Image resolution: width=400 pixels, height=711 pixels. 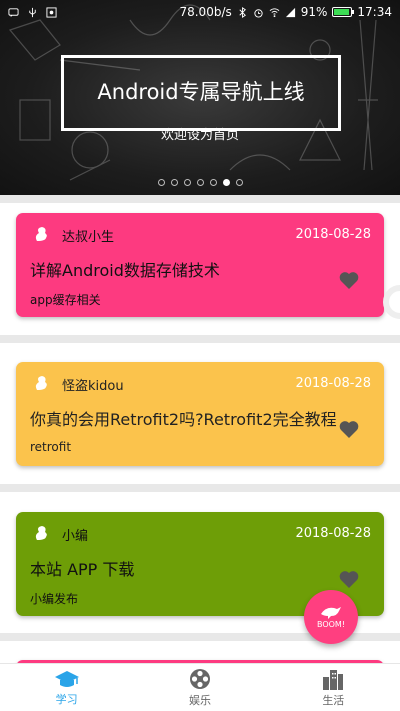 I want to click on nav-label: 娱乐, so click(x=199, y=700).